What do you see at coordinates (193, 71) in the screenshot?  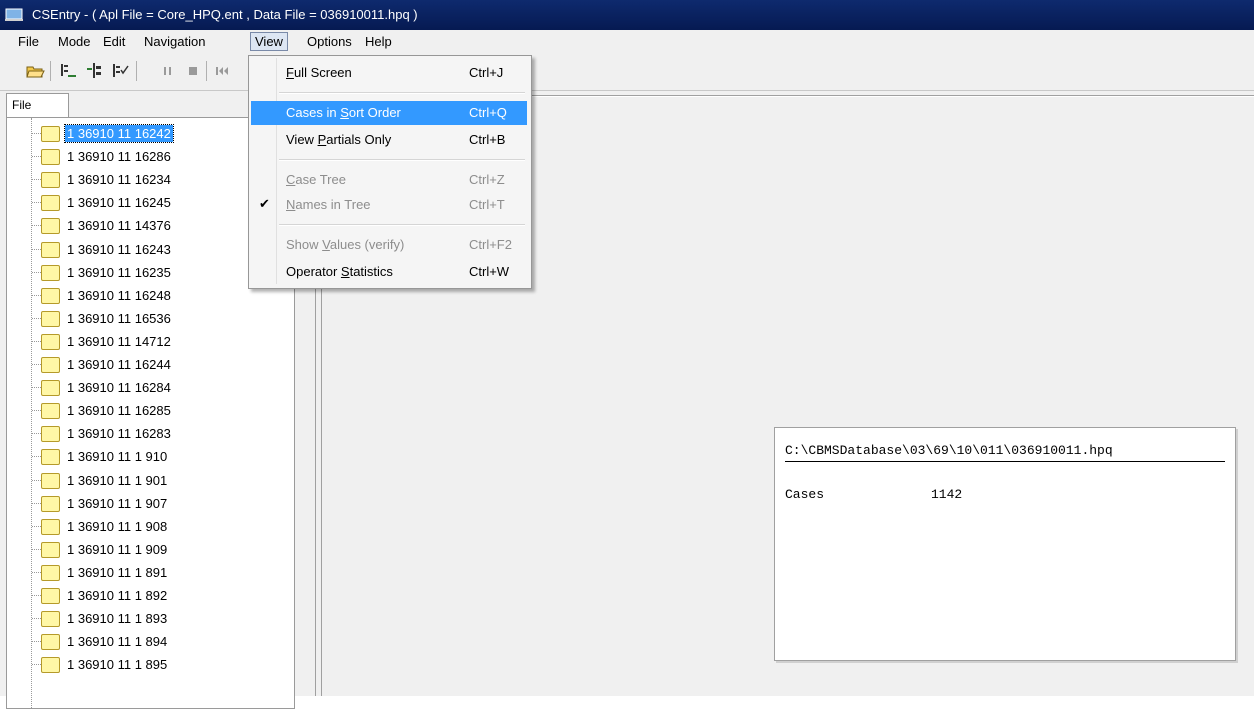 I see `stop-icon` at bounding box center [193, 71].